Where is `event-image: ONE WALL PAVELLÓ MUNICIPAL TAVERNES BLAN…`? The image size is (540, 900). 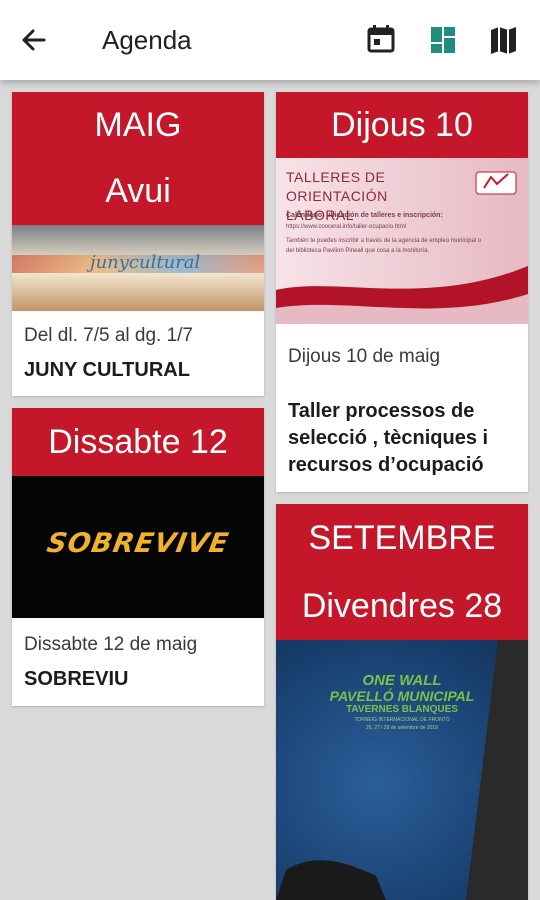
event-image: ONE WALL PAVELLÓ MUNICIPAL TAVERNES BLAN… is located at coordinates (402, 770).